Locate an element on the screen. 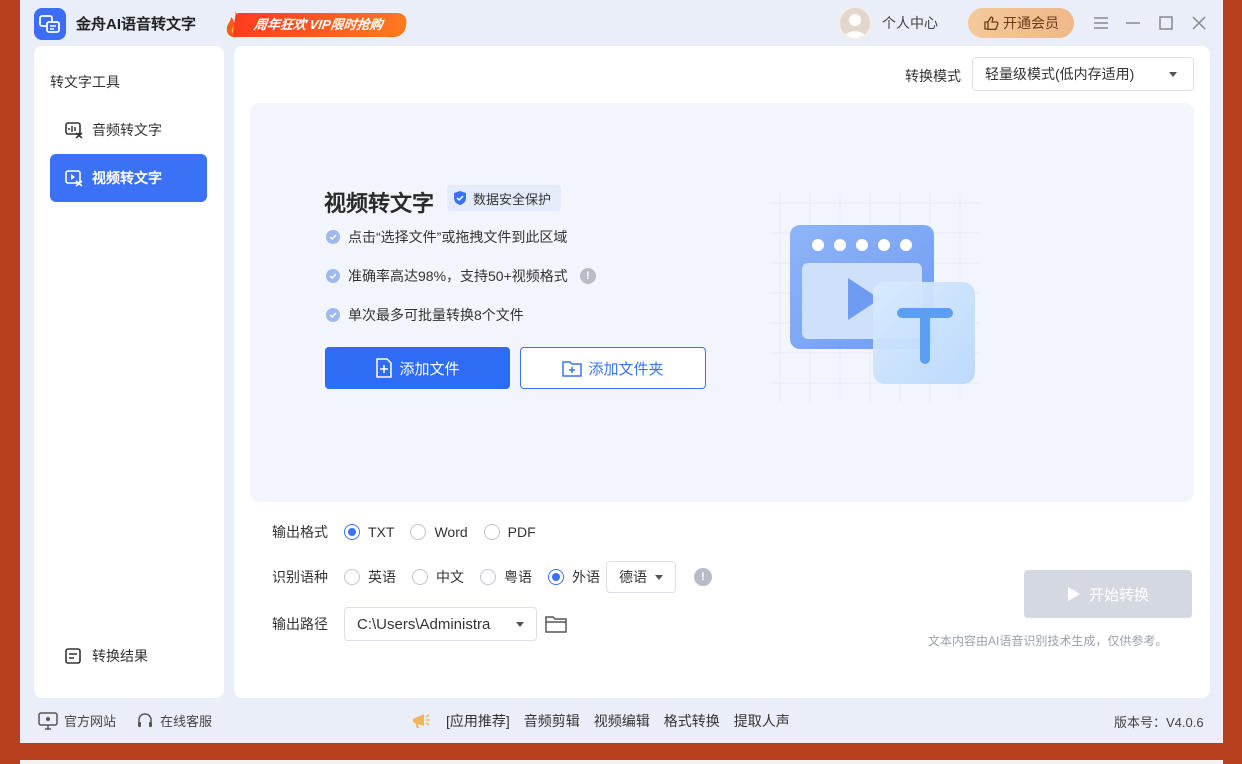 Image resolution: width=1242 pixels, height=764 pixels. output-path-label: 输出路径 is located at coordinates (300, 624).